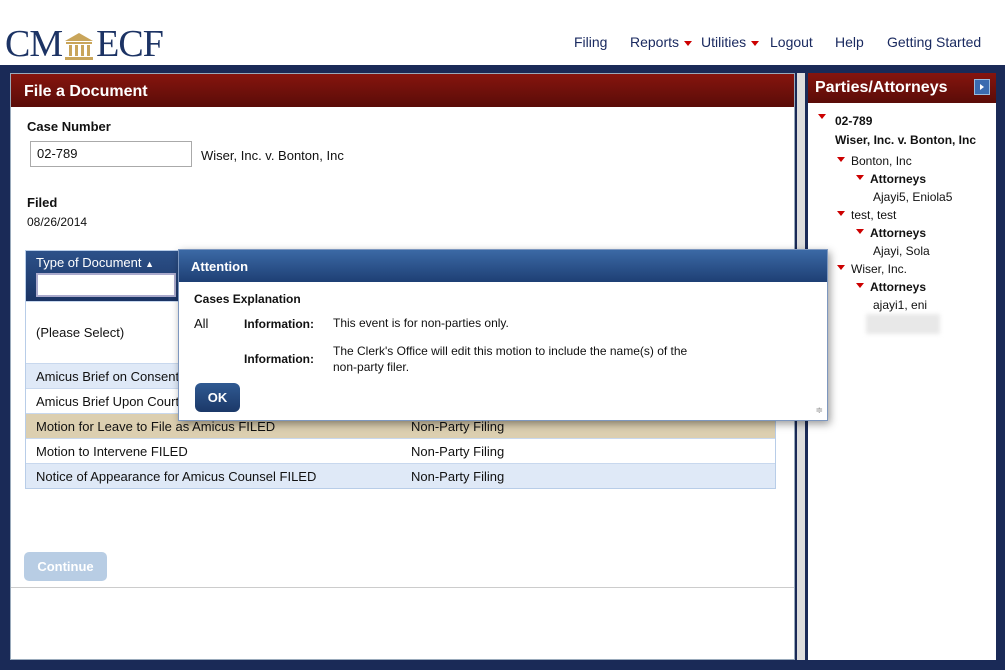 The width and height of the screenshot is (1005, 670). I want to click on nav-label: Utilities, so click(724, 42).